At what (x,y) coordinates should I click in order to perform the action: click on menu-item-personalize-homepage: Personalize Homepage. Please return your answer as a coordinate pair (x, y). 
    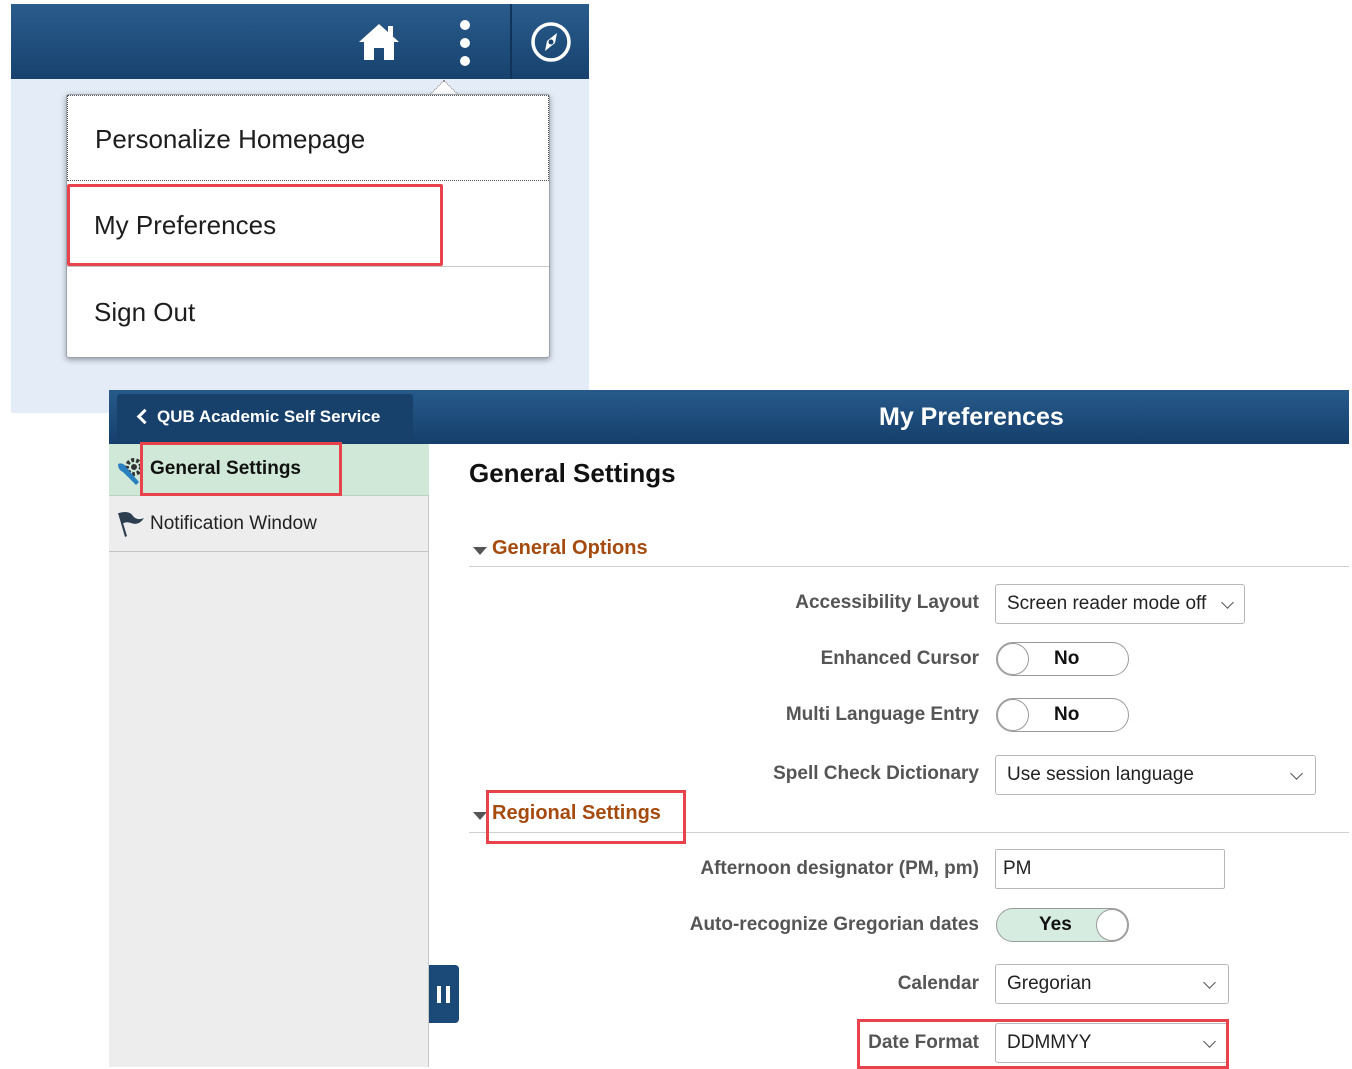
    Looking at the image, I should click on (308, 138).